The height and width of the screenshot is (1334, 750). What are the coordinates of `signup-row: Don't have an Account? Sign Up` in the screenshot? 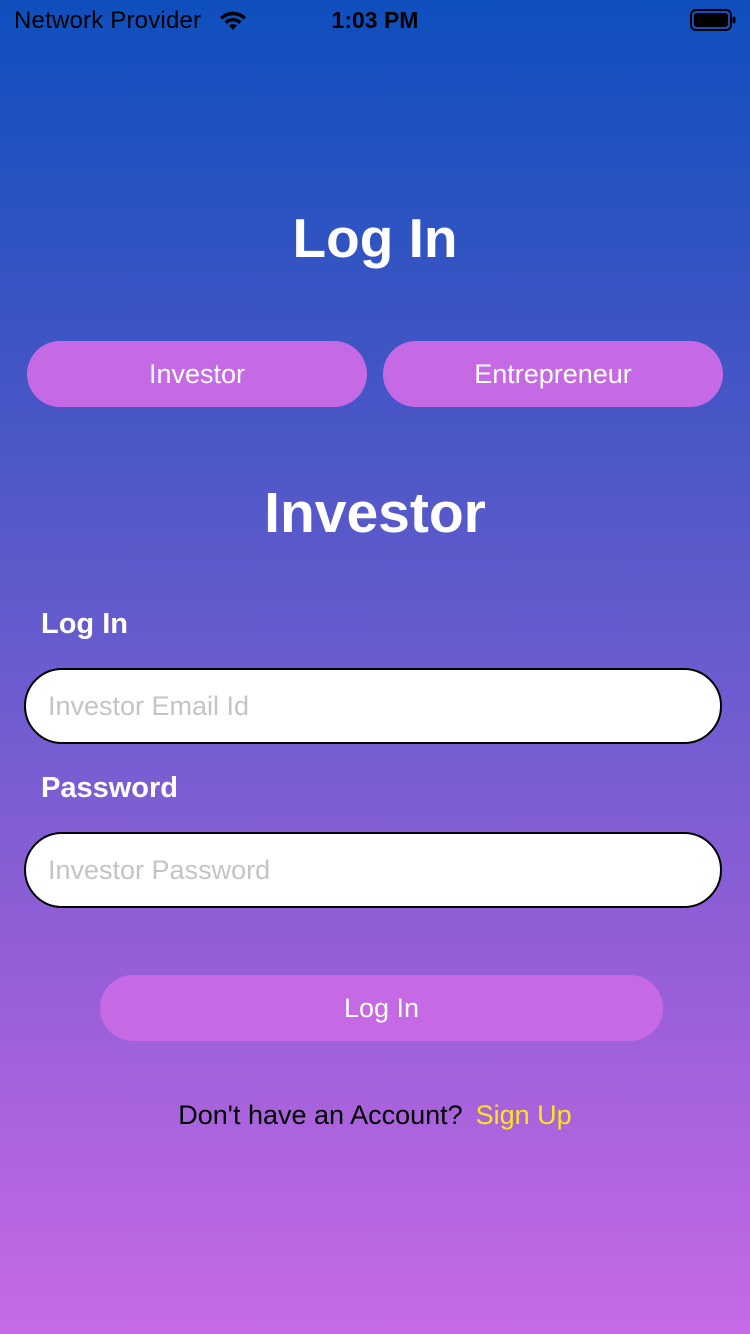 It's located at (375, 1115).